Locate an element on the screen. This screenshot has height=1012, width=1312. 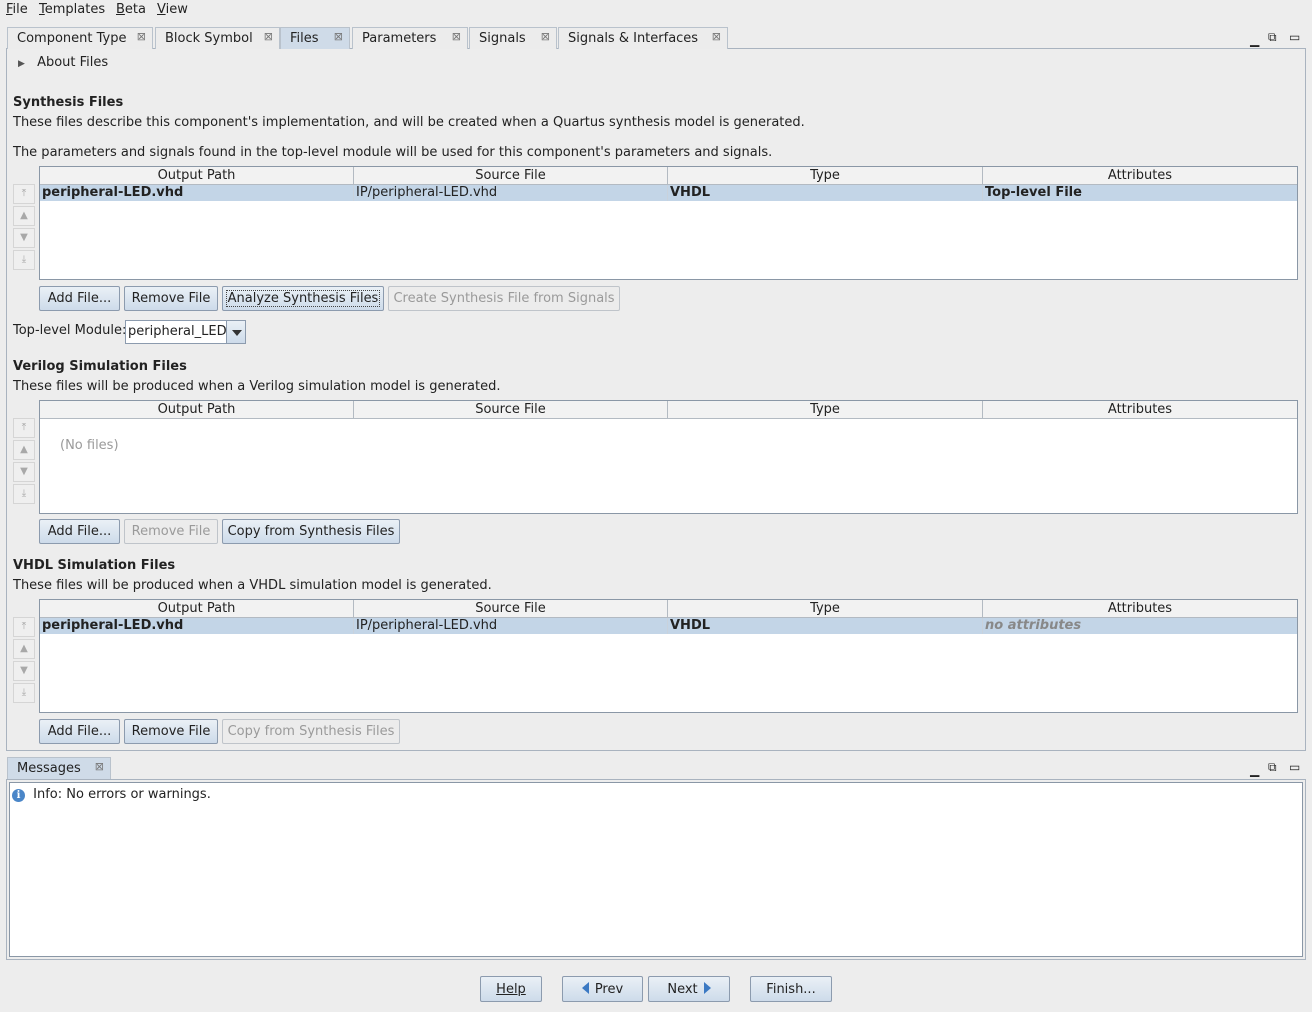
tab-signals: Signals ⊠ is located at coordinates (513, 38).